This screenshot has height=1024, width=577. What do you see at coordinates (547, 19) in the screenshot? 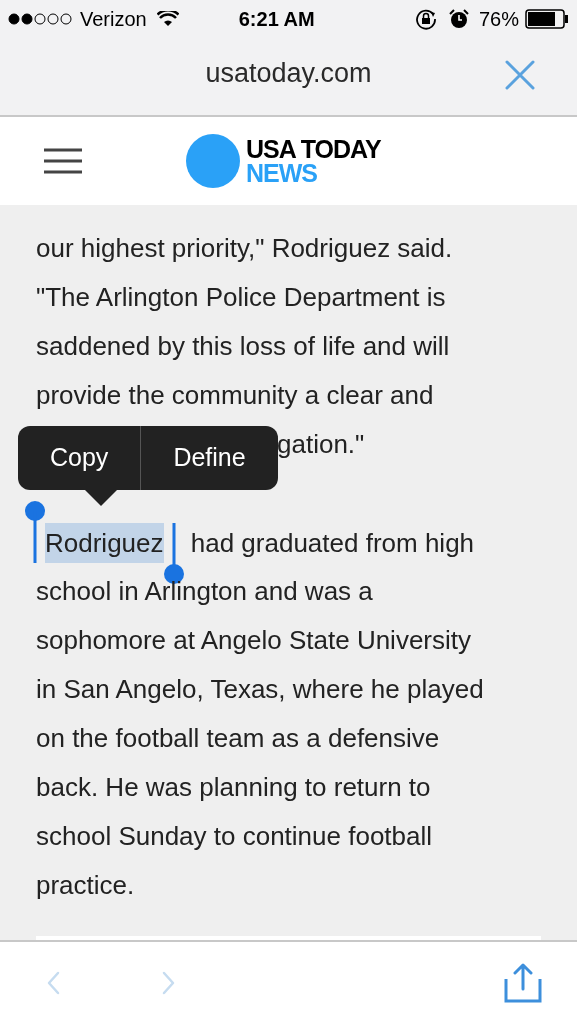
I see `battery-icon` at bounding box center [547, 19].